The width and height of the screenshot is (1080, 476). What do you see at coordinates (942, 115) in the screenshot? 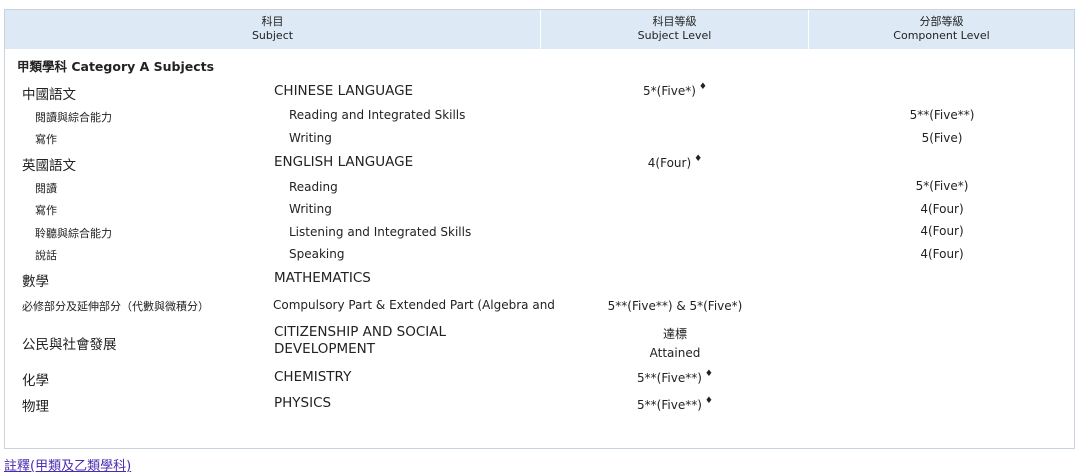
I see `component-level: 5**(Five**)` at bounding box center [942, 115].